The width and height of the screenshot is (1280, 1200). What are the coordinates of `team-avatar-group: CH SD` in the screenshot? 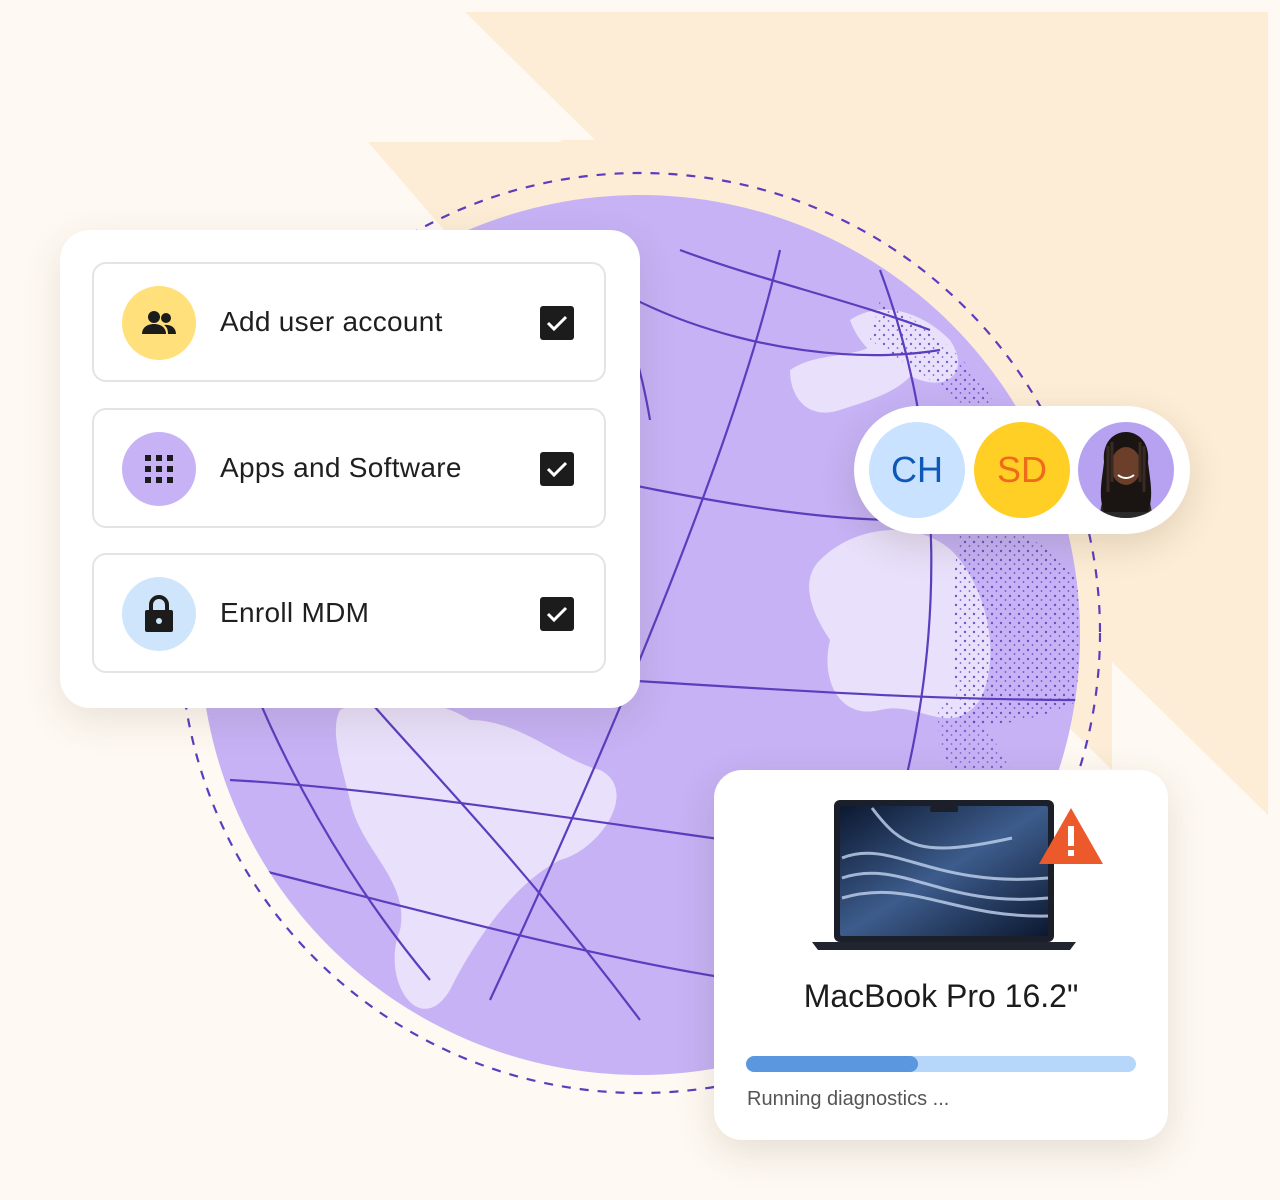 It's located at (1022, 470).